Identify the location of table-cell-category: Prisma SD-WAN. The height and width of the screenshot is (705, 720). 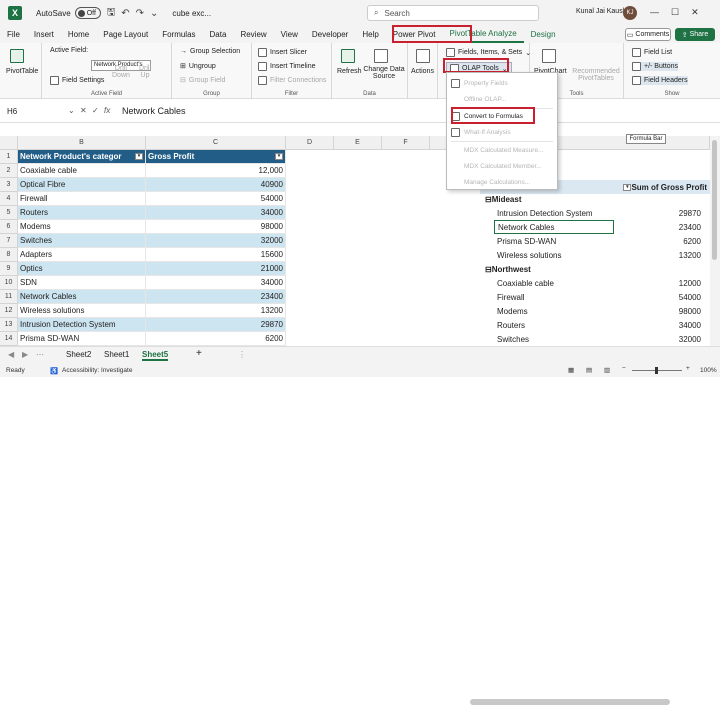
(82, 339).